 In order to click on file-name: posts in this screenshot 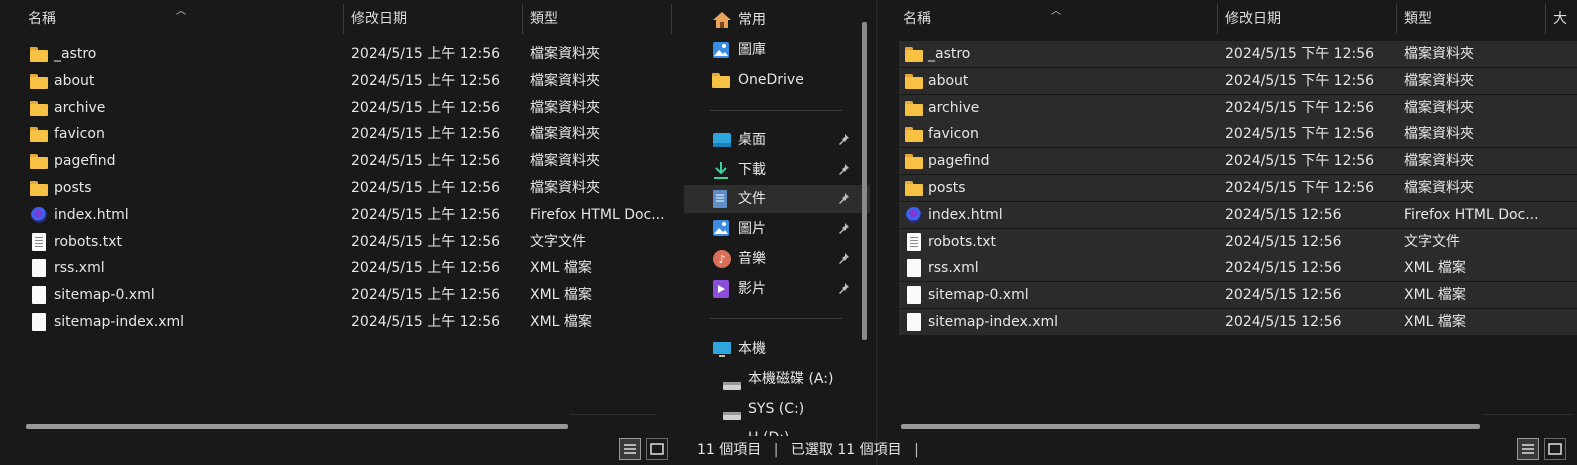, I will do `click(73, 188)`.